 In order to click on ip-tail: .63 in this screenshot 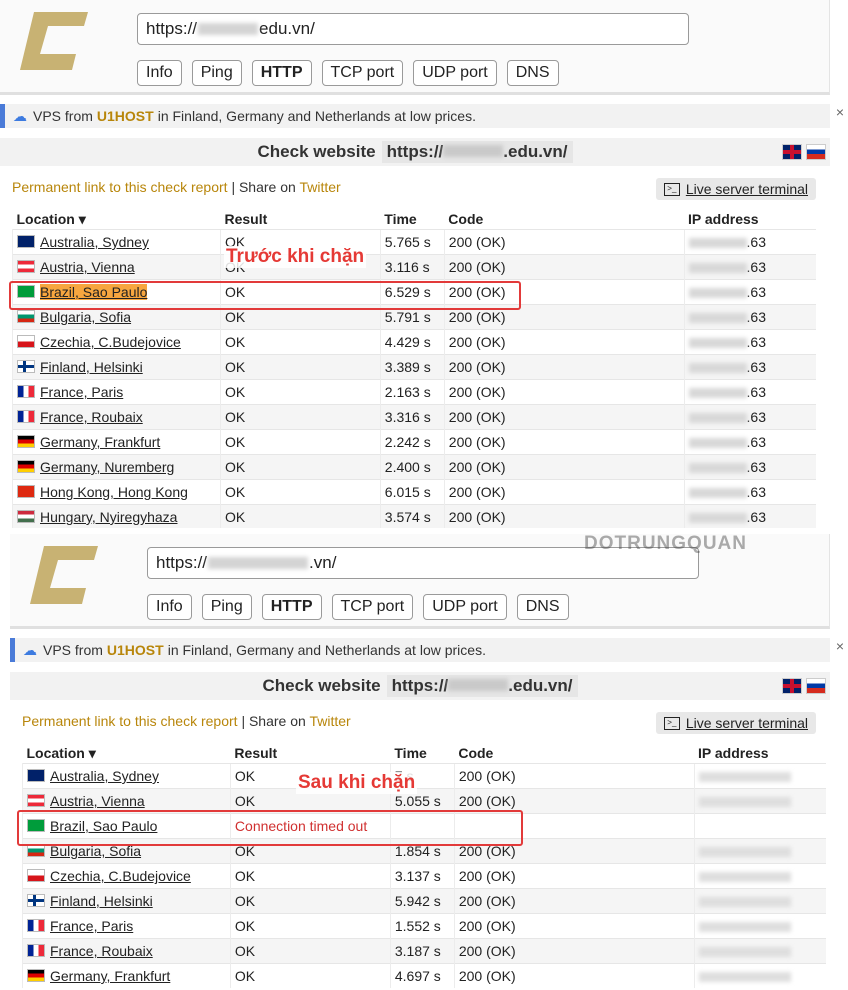, I will do `click(756, 417)`.